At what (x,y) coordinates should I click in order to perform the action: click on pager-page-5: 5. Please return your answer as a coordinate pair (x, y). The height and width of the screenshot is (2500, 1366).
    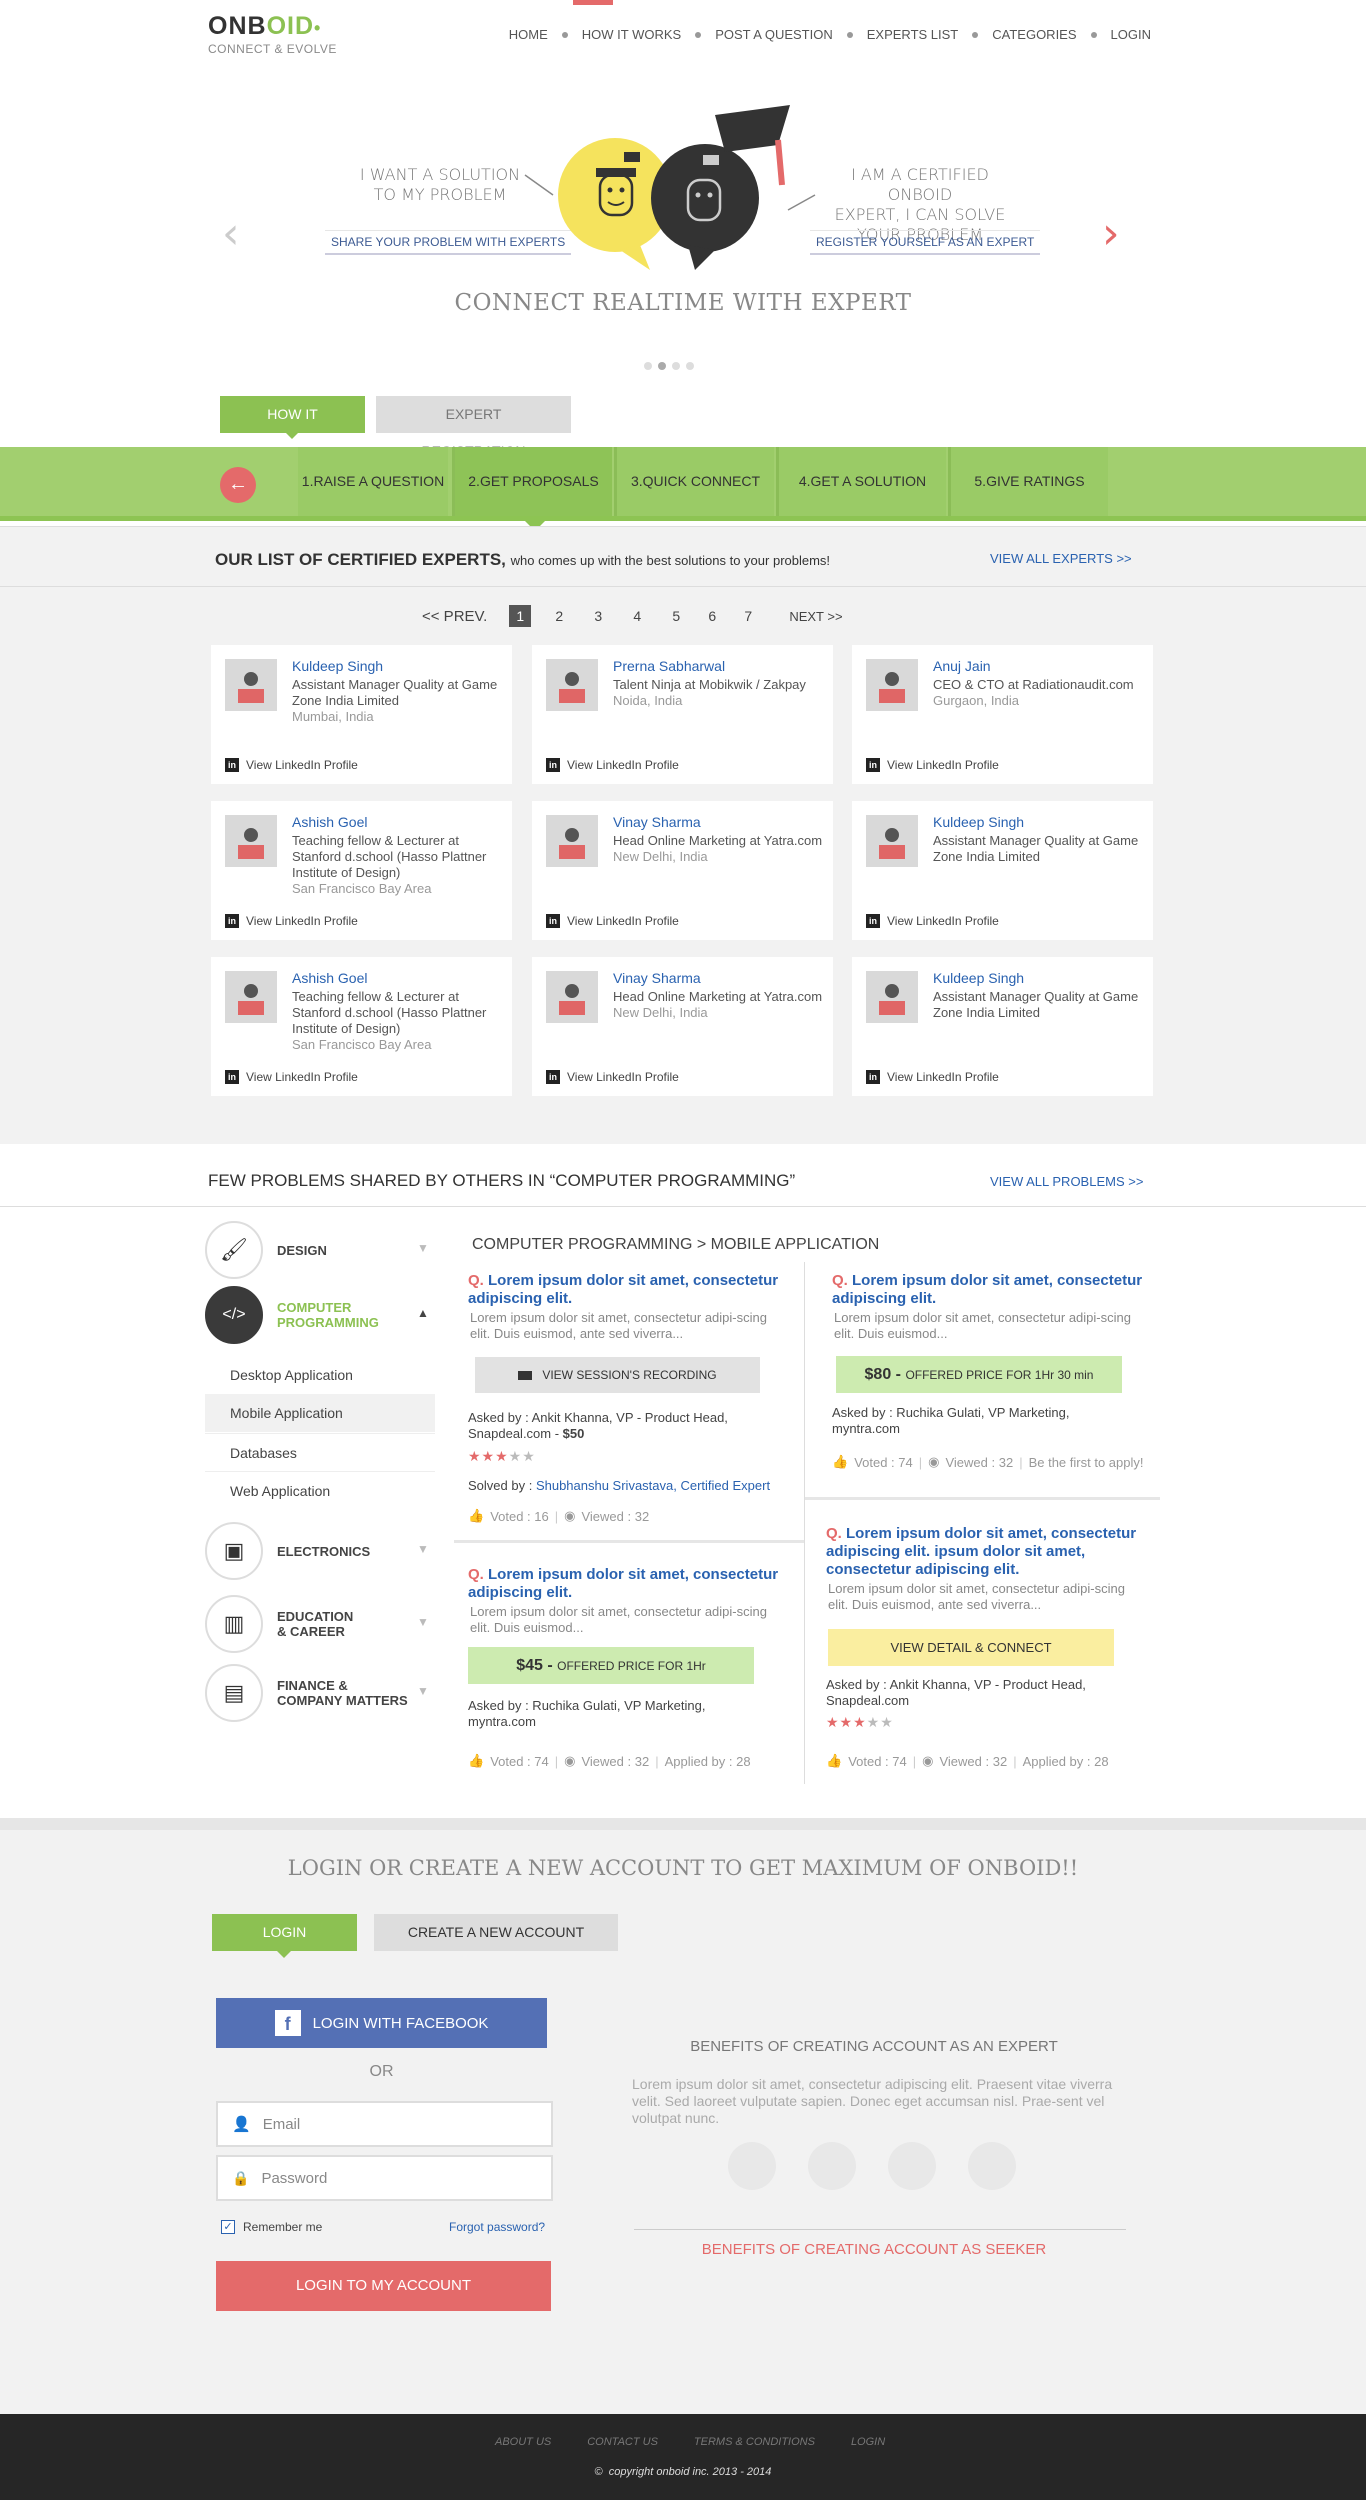
    Looking at the image, I should click on (676, 616).